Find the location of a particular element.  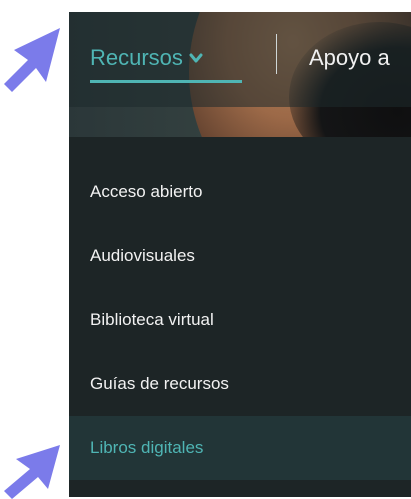

nav-divider is located at coordinates (276, 54).